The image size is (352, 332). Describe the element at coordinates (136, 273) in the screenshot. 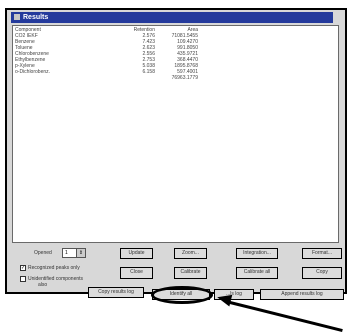

I see `close-button: Close` at that location.